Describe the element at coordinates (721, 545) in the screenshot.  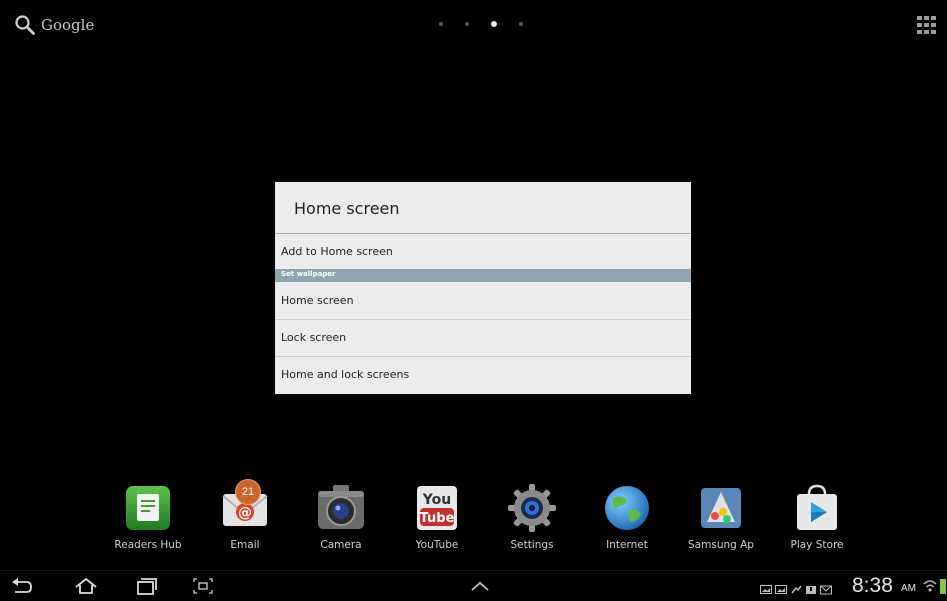
I see `dock-app-label: Samsung Ap` at that location.